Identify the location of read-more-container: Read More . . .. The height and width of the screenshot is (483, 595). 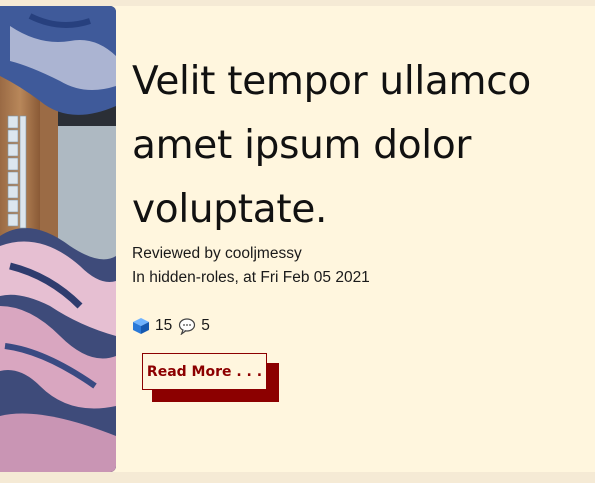
(210, 378).